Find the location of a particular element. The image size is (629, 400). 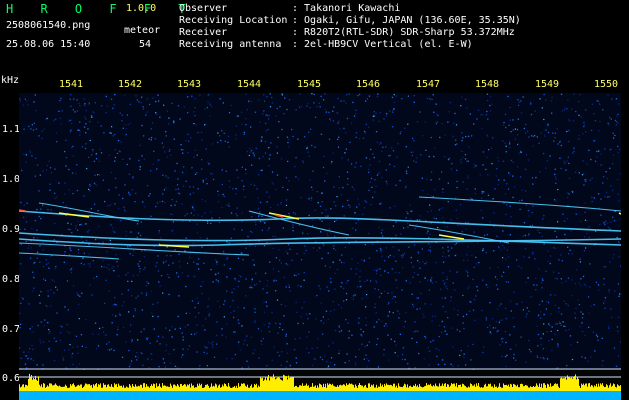

freq-tick: 1.1 is located at coordinates (11, 129).